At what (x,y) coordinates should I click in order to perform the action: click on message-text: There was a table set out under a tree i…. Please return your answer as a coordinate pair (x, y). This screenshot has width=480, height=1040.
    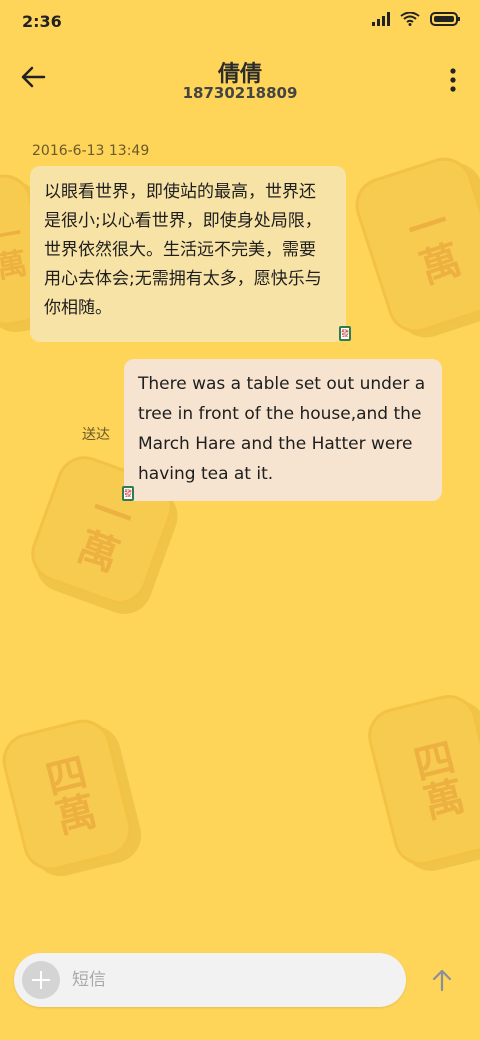
    Looking at the image, I should click on (282, 429).